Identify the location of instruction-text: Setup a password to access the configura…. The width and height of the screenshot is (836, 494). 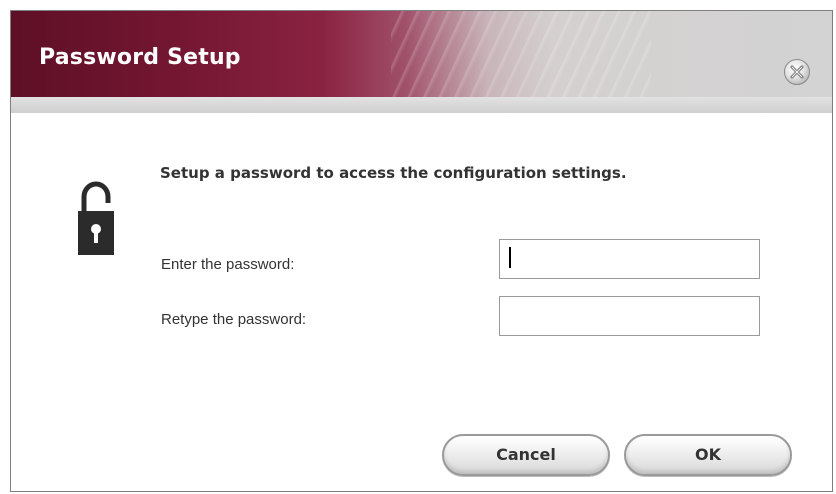
(393, 173).